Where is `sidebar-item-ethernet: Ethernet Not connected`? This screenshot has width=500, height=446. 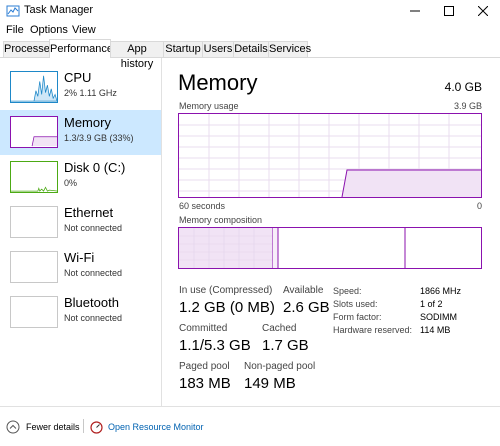 sidebar-item-ethernet: Ethernet Not connected is located at coordinates (80, 222).